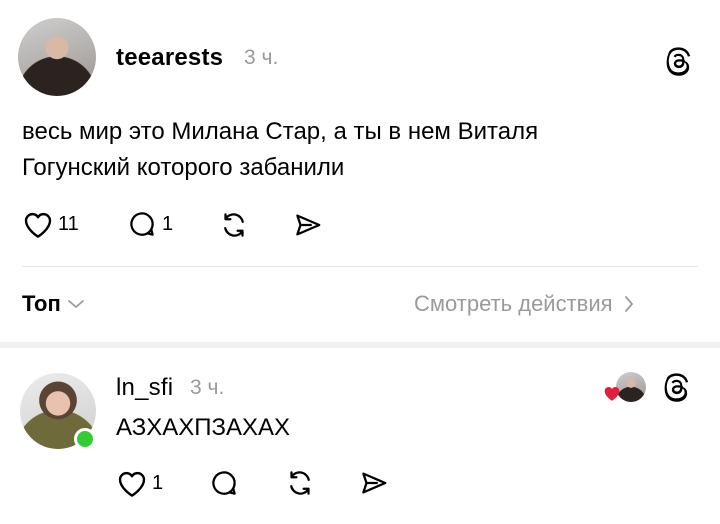 This screenshot has height=524, width=720. What do you see at coordinates (76, 304) in the screenshot?
I see `chevron-down-icon` at bounding box center [76, 304].